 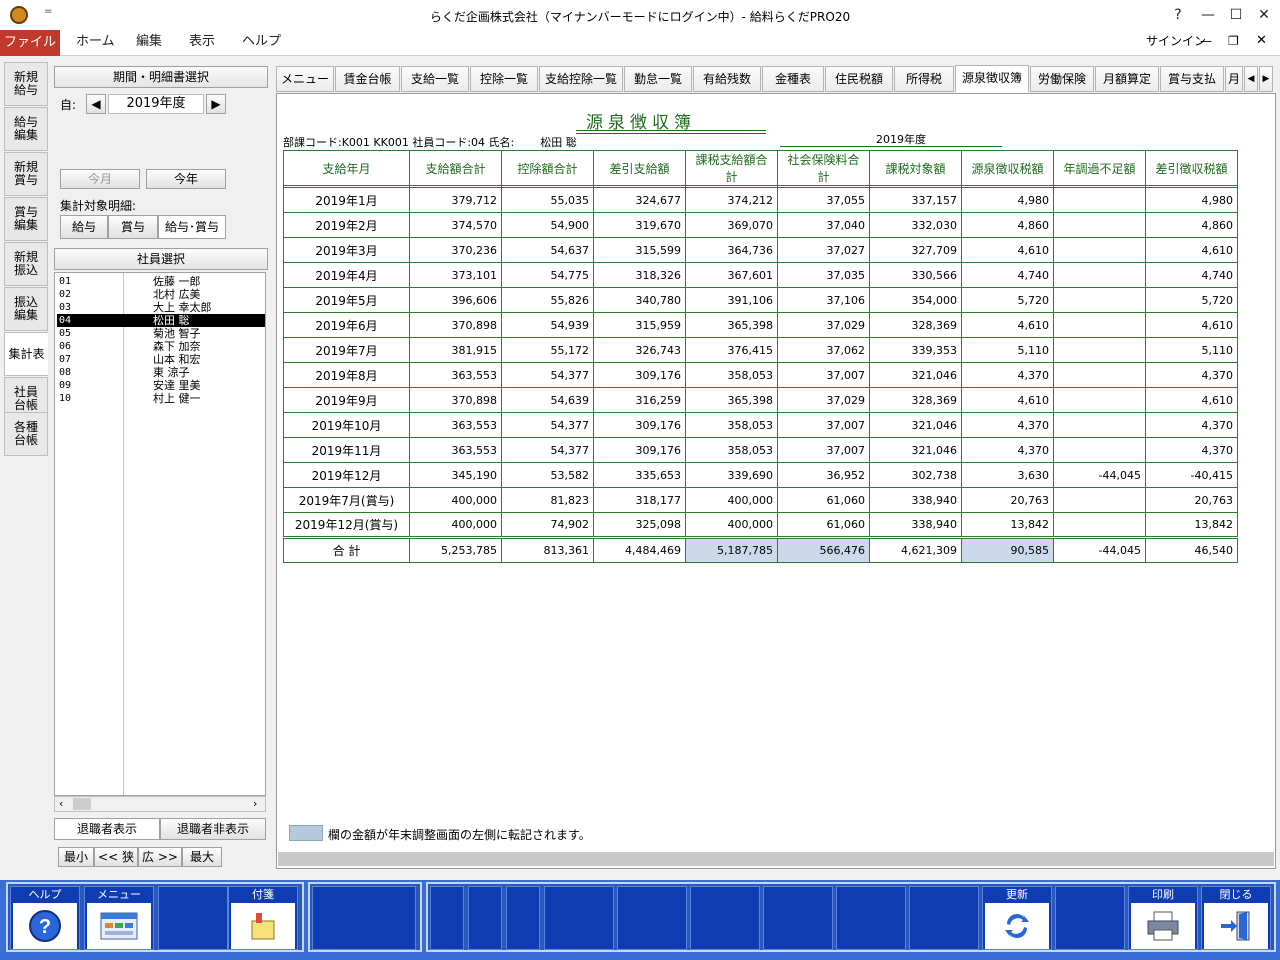 I want to click on tab-payment-list: 支給一覧, so click(x=435, y=79).